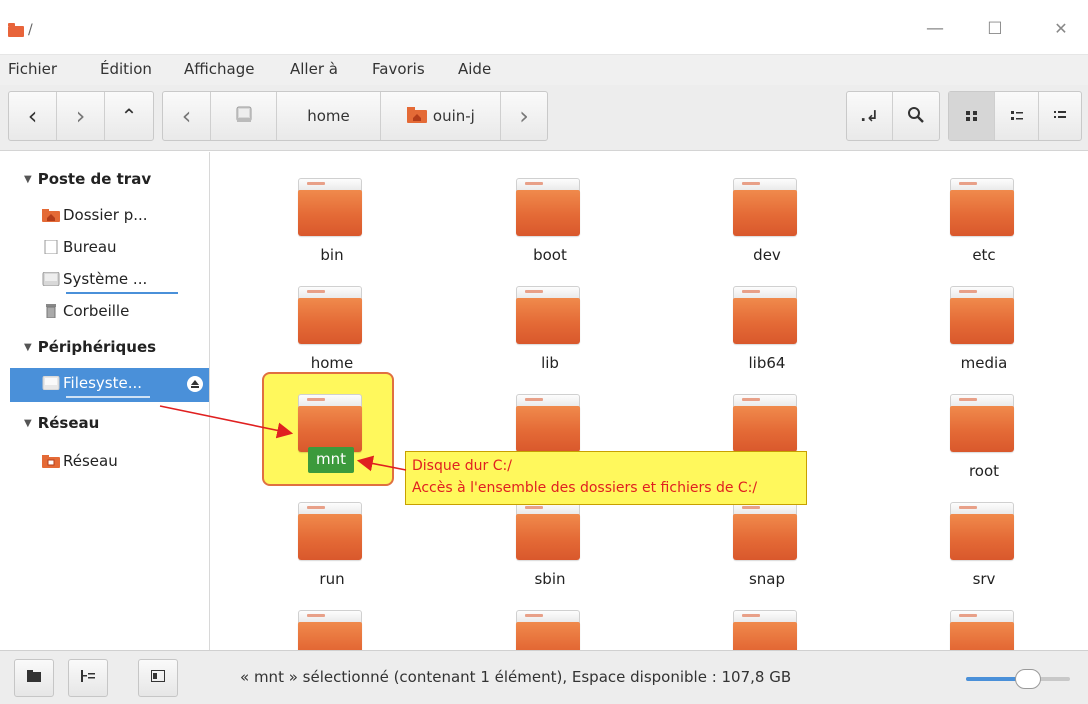  I want to click on minimize-button: —, so click(935, 29).